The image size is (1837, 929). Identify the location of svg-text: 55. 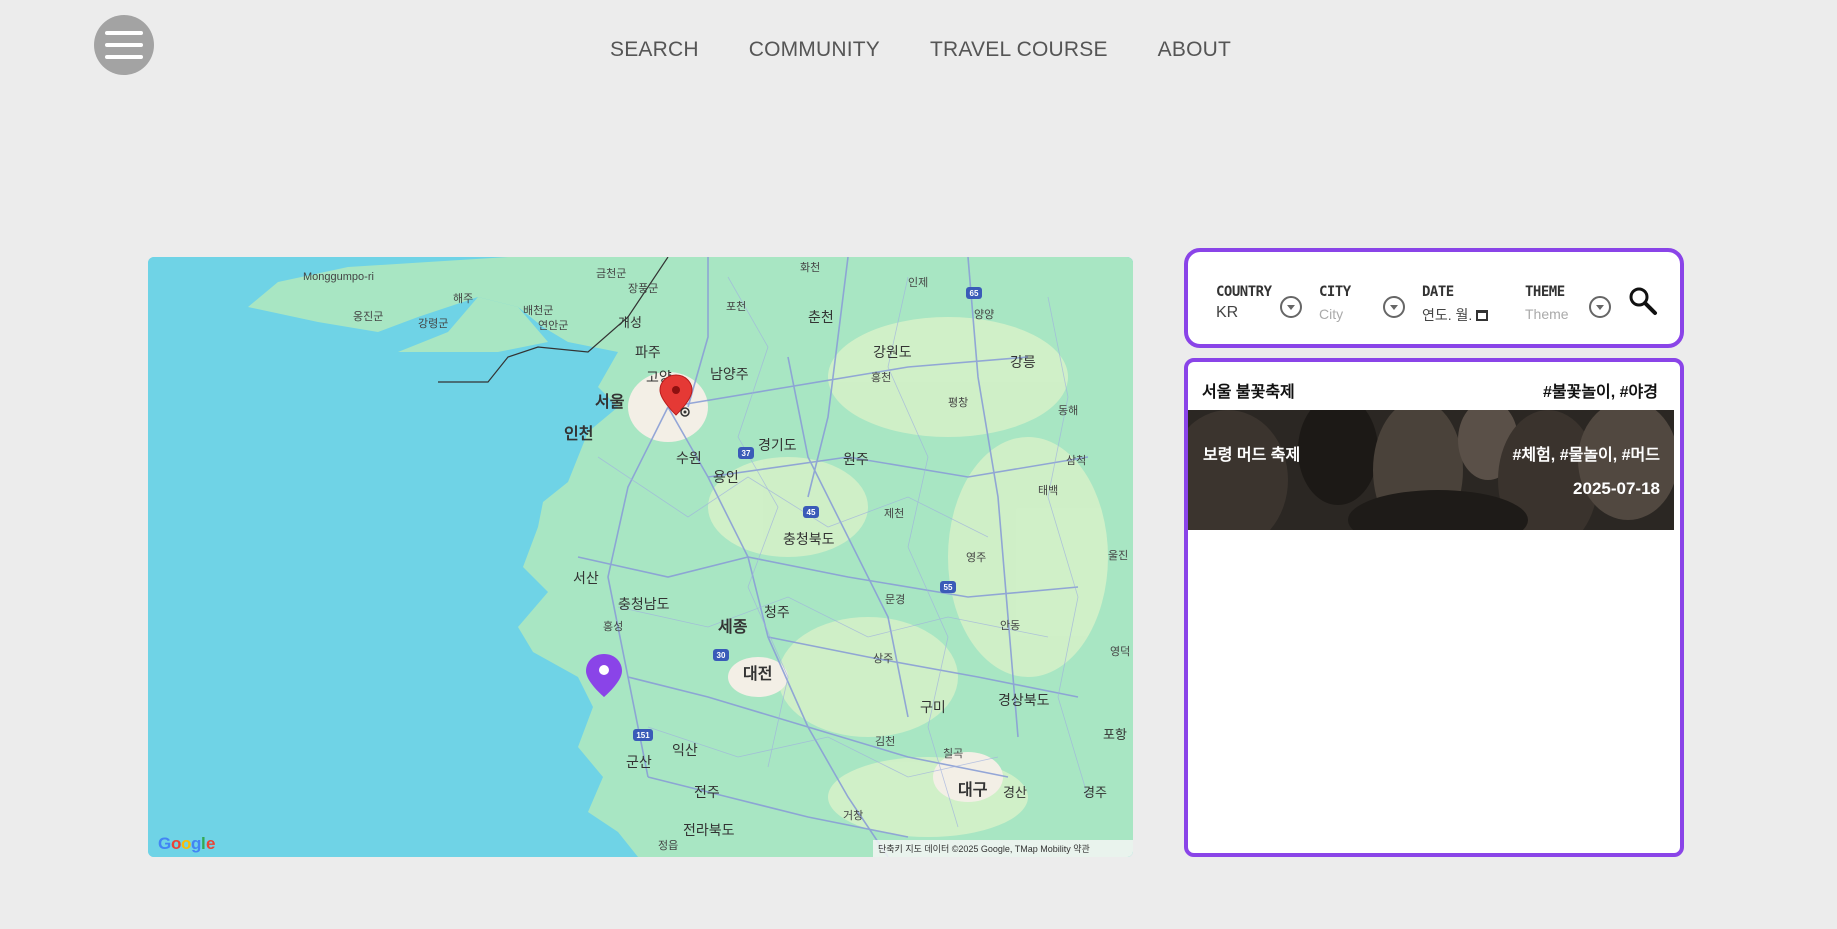
(948, 587).